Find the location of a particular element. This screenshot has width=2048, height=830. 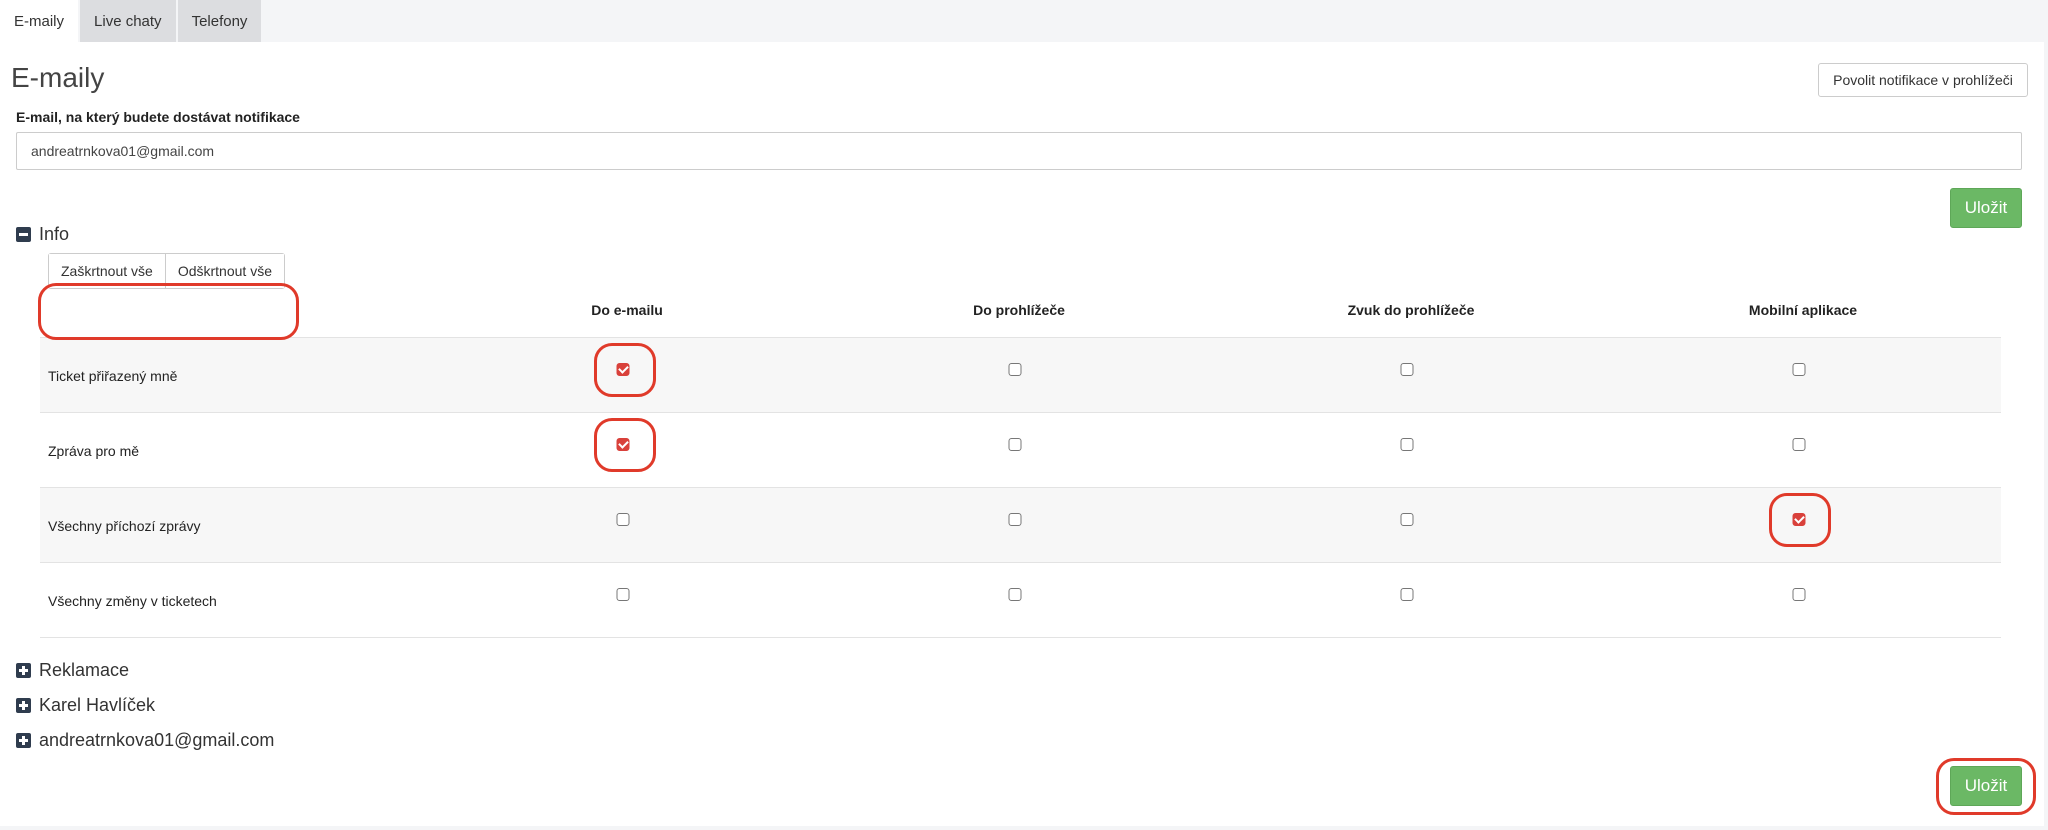

table-row: Ticket přiřazený mně is located at coordinates (1020, 374).